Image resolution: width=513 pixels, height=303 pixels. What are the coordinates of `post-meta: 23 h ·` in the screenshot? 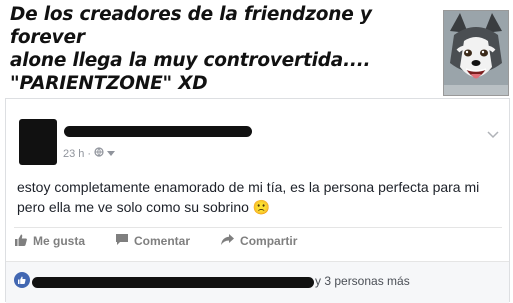 It's located at (89, 153).